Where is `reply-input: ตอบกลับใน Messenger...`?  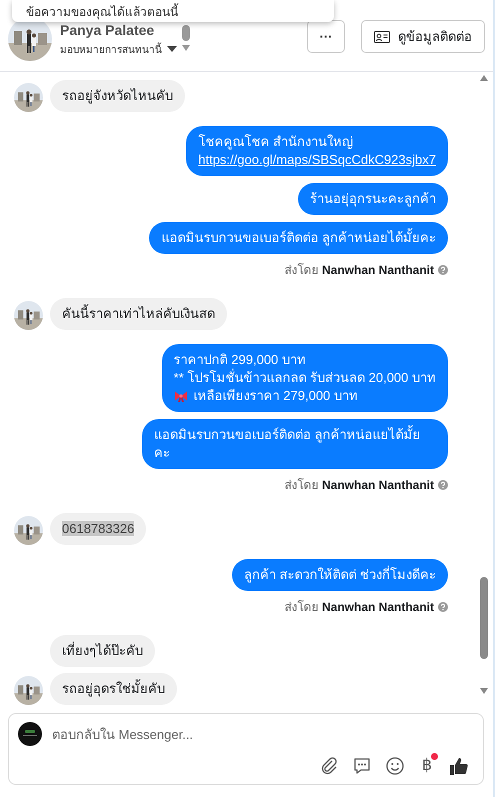 reply-input: ตอบกลับใน Messenger... is located at coordinates (260, 734).